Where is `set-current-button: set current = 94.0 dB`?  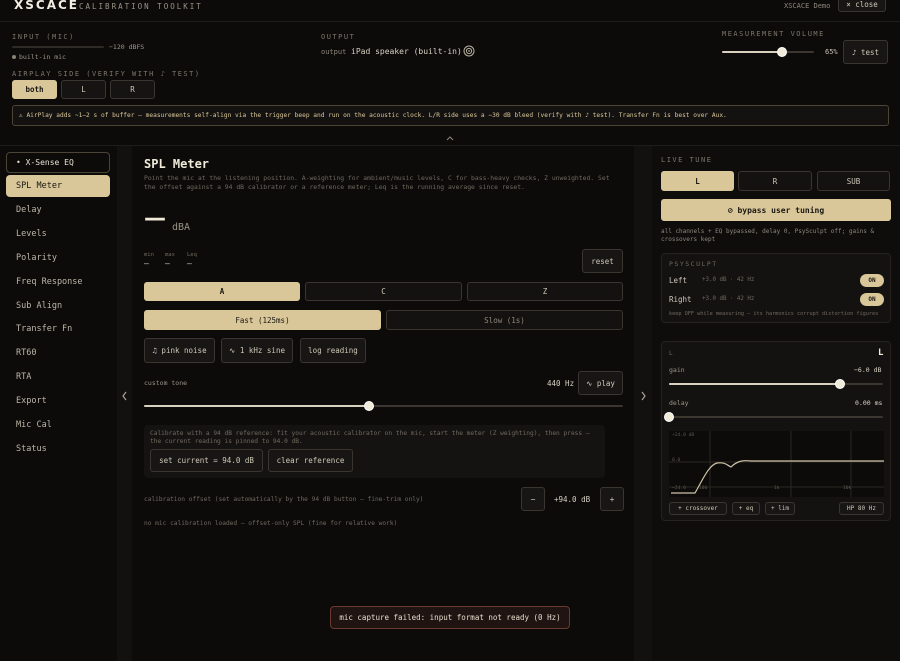
set-current-button: set current = 94.0 dB is located at coordinates (206, 460).